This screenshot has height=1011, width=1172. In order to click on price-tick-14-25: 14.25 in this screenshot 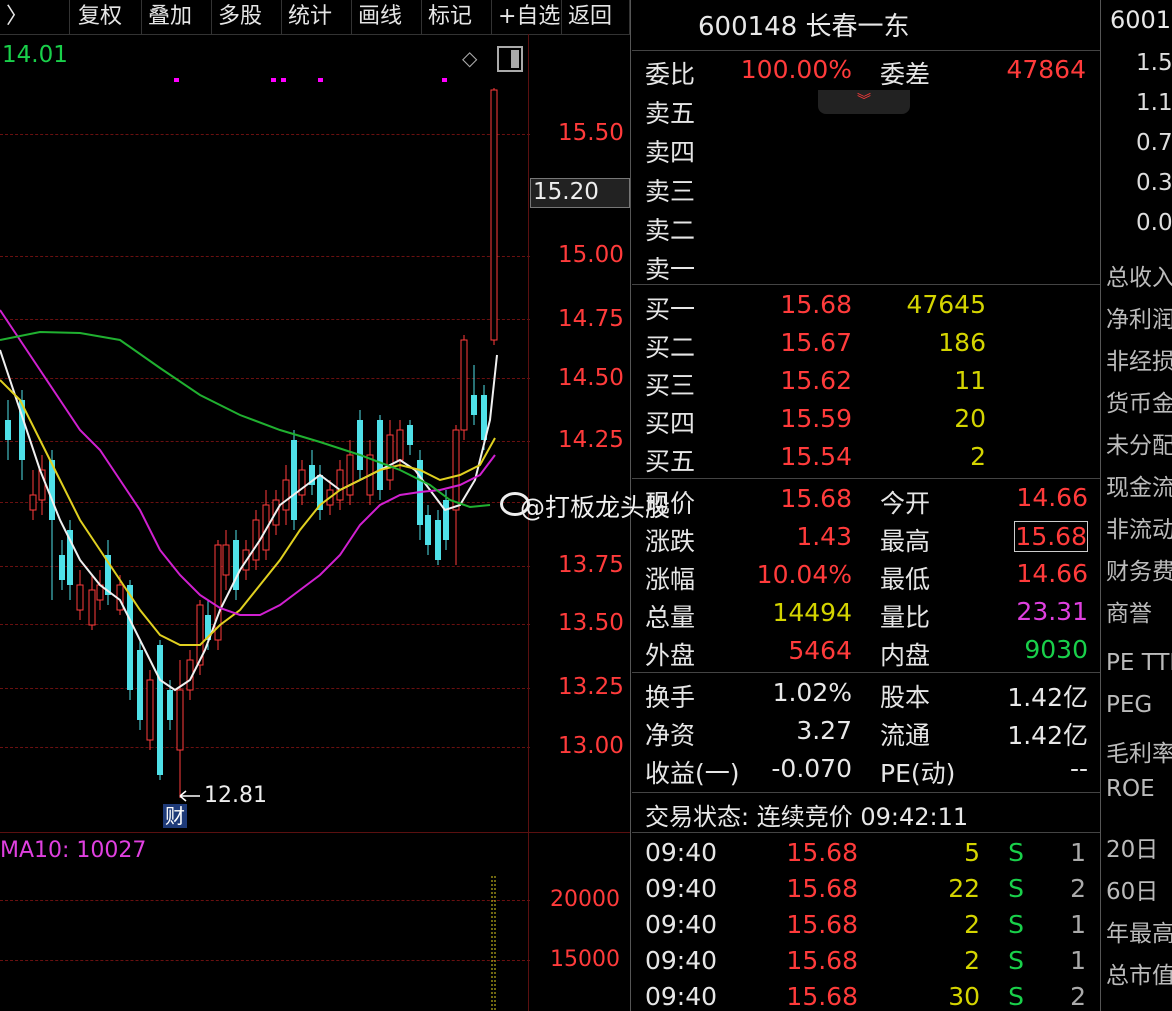, I will do `click(591, 440)`.